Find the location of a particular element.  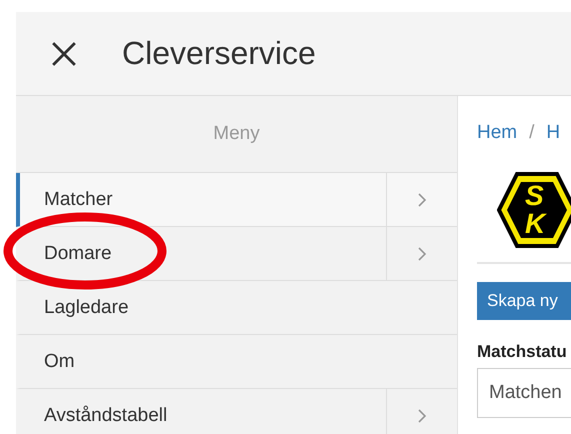

menu-item-label: Matcher is located at coordinates (79, 199).